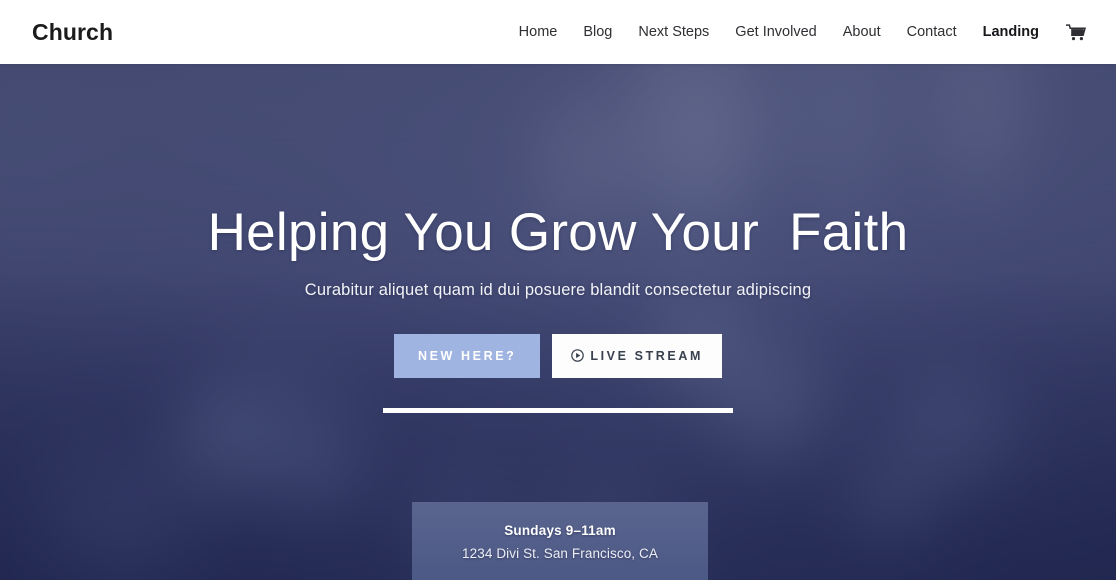 The image size is (1116, 580). I want to click on play-circle-icon, so click(578, 355).